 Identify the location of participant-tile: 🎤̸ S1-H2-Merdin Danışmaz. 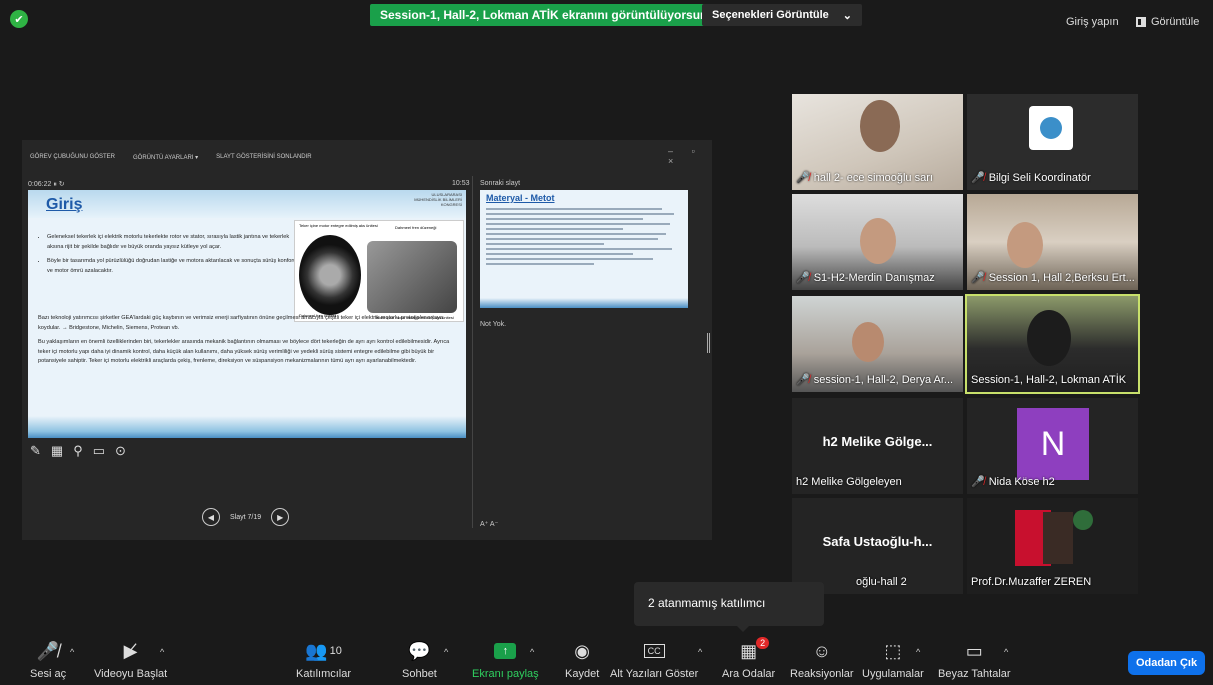
(877, 242).